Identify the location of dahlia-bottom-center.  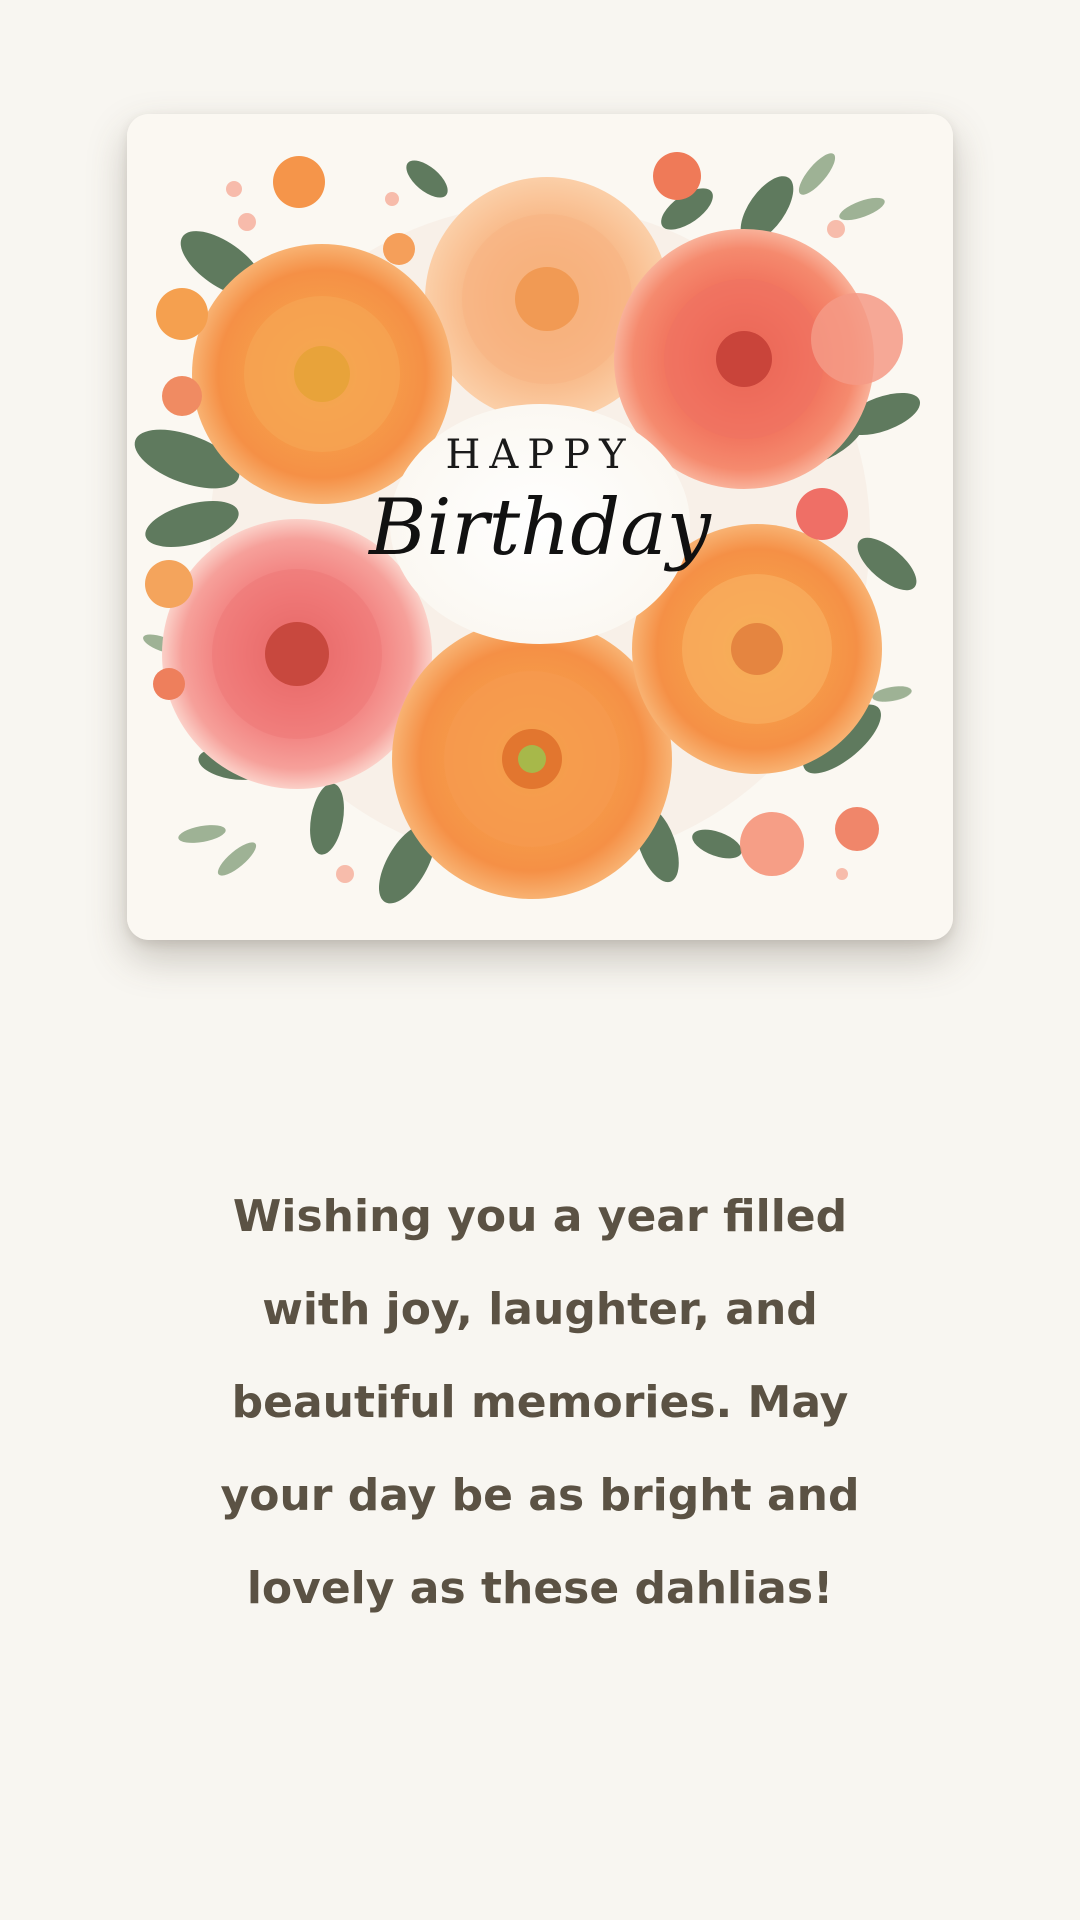
(532, 759).